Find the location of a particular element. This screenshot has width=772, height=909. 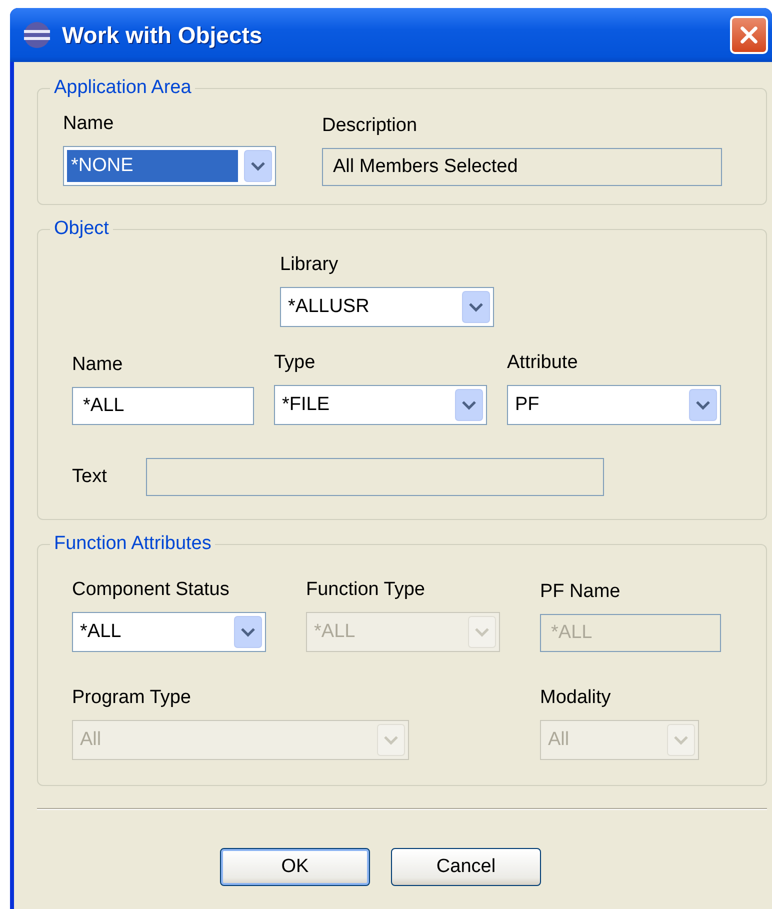

group-title: Object is located at coordinates (81, 229).